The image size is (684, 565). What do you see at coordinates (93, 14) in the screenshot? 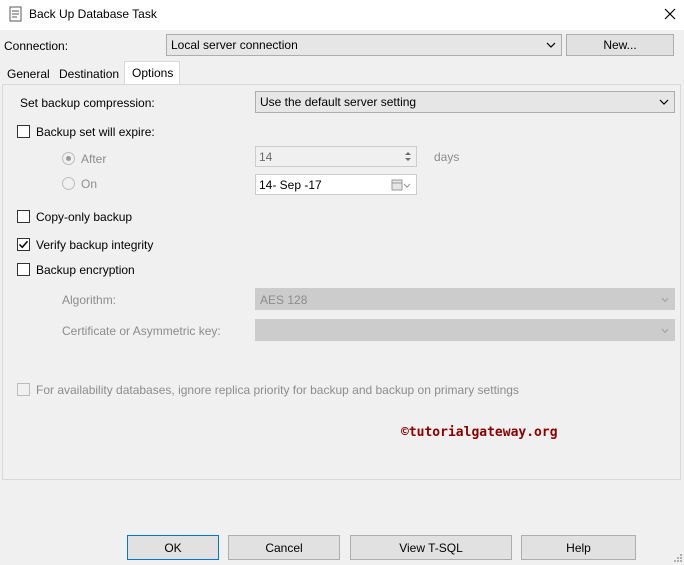
I see `window-title: Back Up Database Task` at bounding box center [93, 14].